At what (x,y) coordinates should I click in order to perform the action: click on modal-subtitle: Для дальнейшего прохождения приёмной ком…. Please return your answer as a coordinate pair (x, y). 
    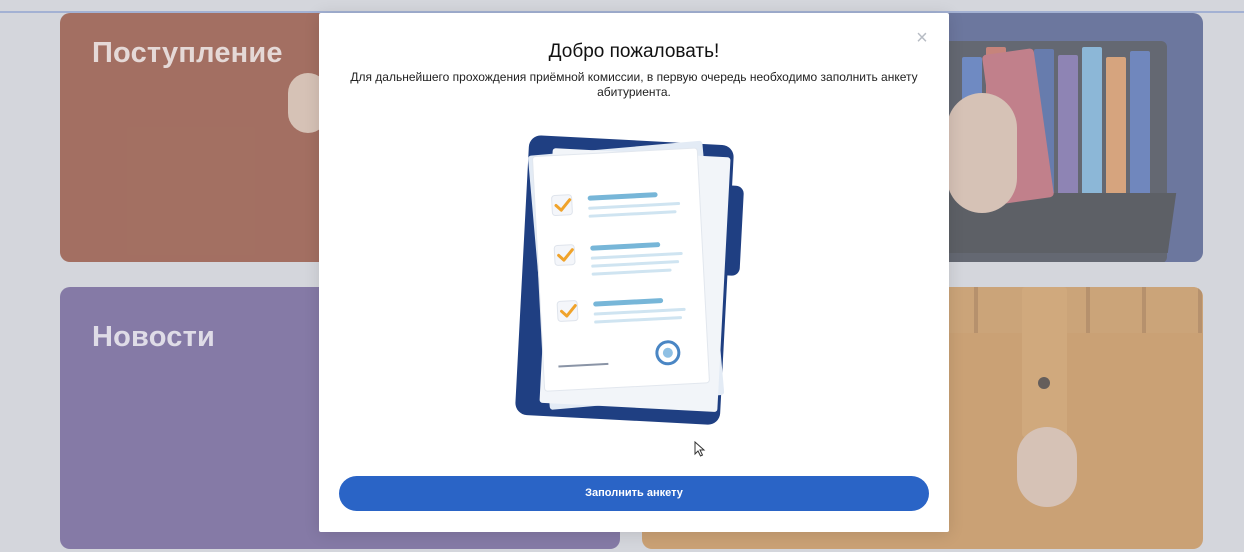
    Looking at the image, I should click on (634, 84).